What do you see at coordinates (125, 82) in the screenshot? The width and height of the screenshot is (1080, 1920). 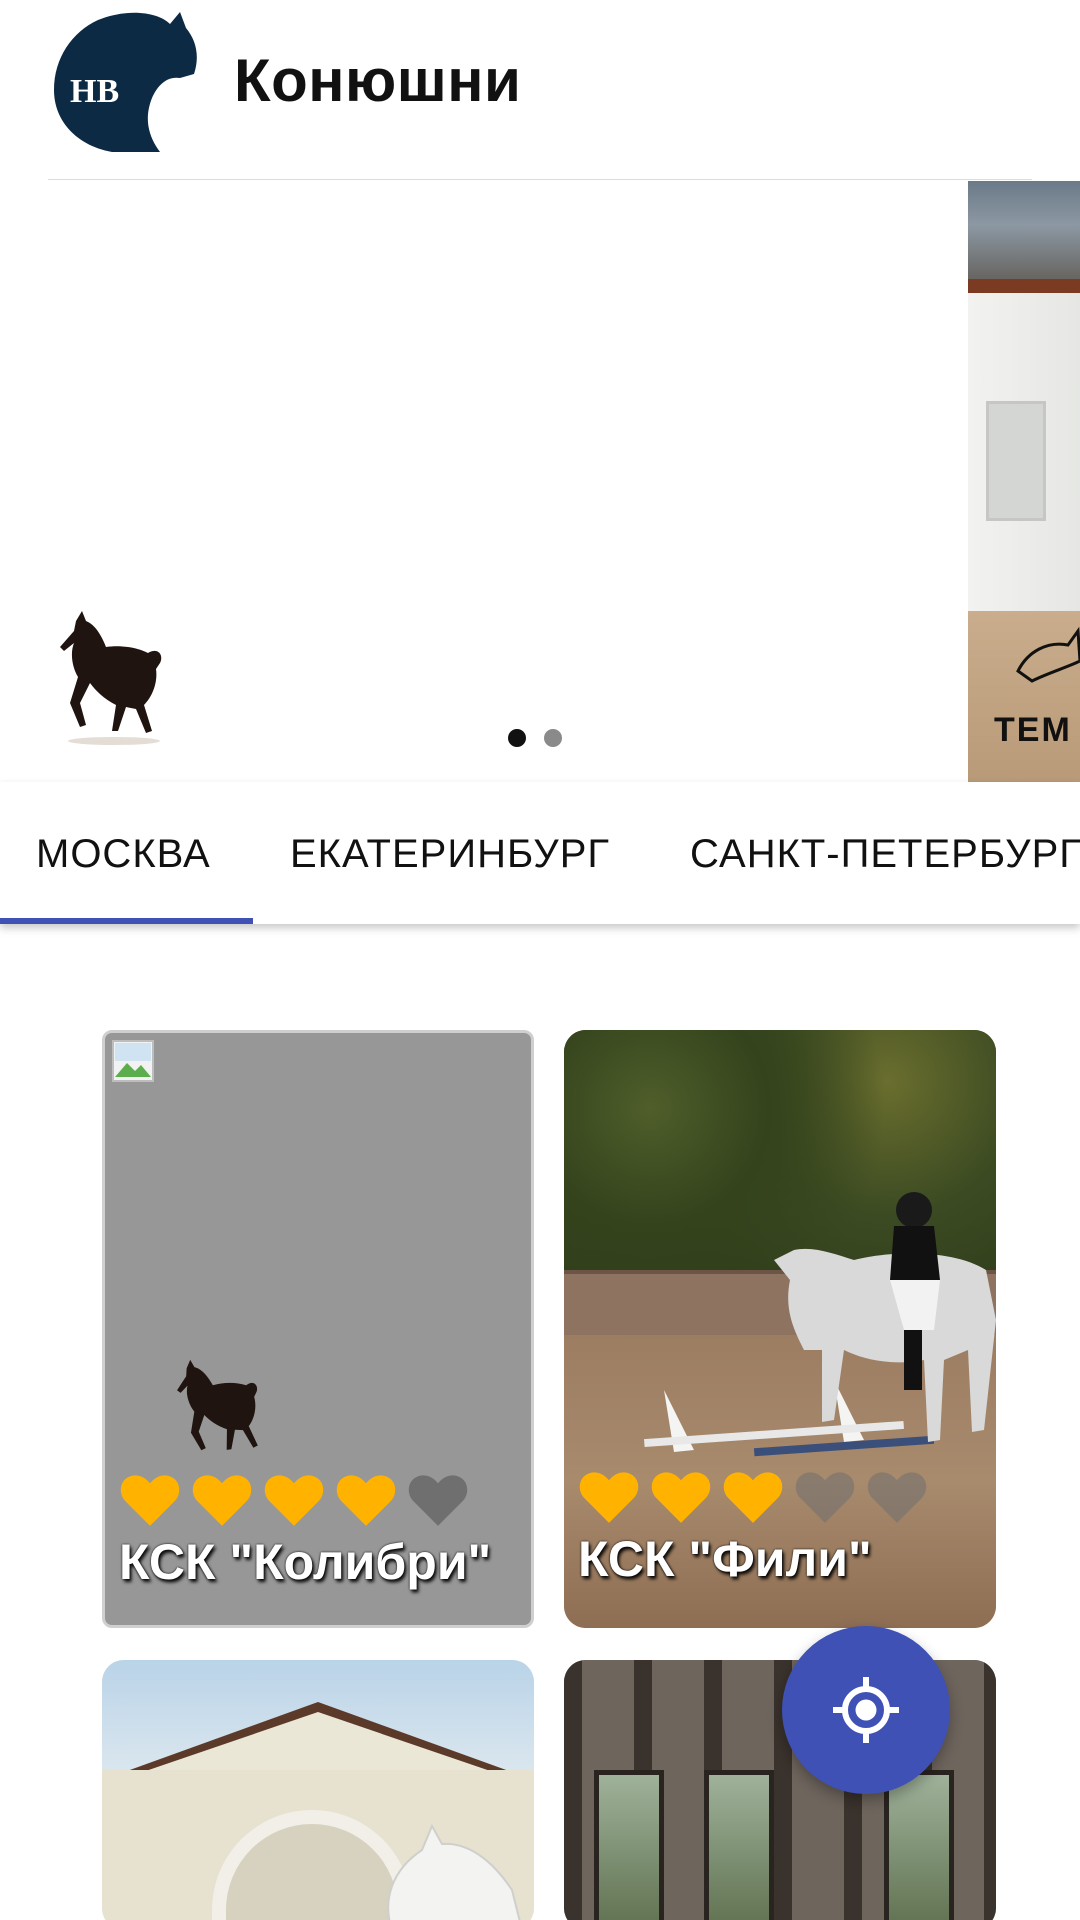 I see `hb-horse-logo-icon: НВ` at bounding box center [125, 82].